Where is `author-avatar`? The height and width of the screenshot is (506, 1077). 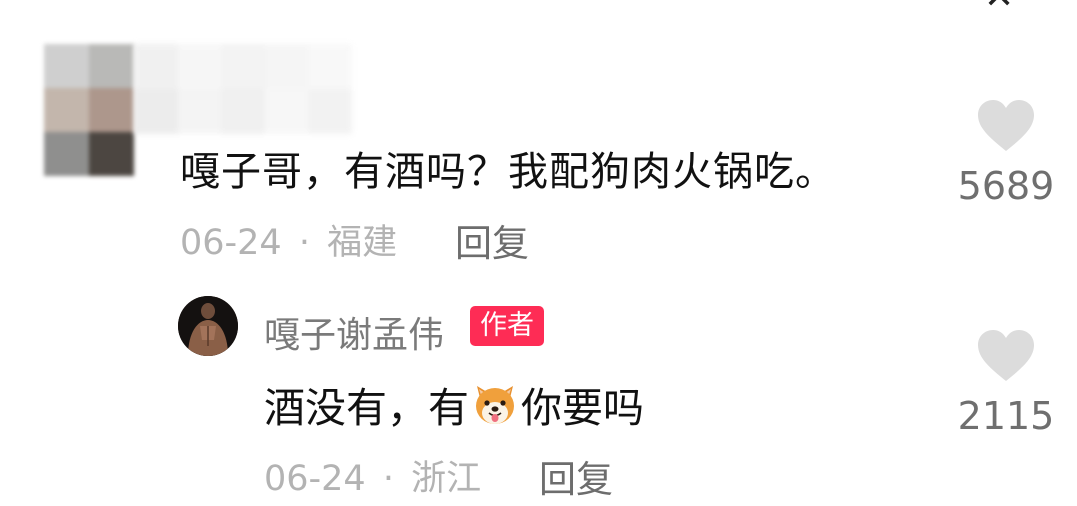 author-avatar is located at coordinates (208, 326).